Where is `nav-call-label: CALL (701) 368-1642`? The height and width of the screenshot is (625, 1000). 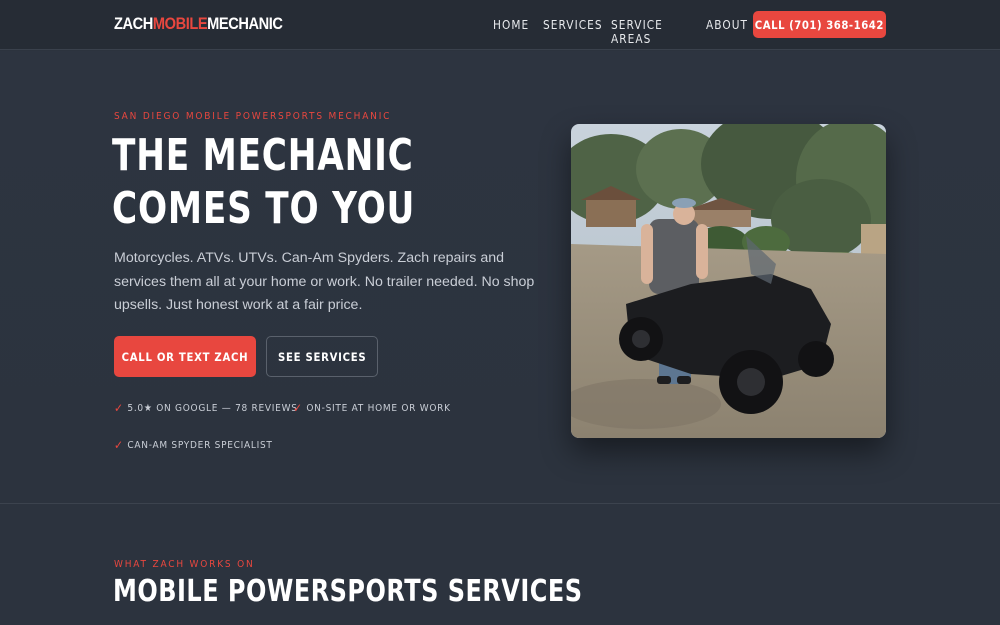
nav-call-label: CALL (701) 368-1642 is located at coordinates (819, 24).